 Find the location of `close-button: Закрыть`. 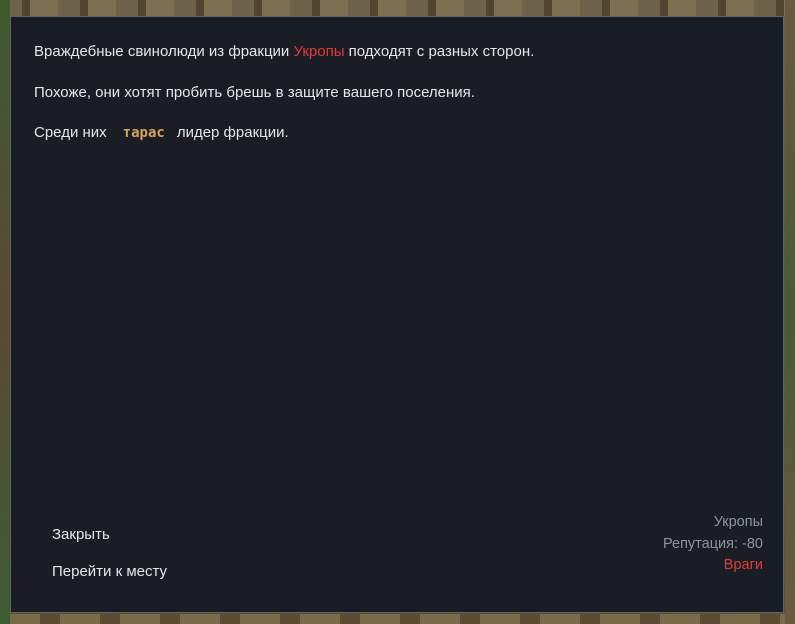

close-button: Закрыть is located at coordinates (81, 534).